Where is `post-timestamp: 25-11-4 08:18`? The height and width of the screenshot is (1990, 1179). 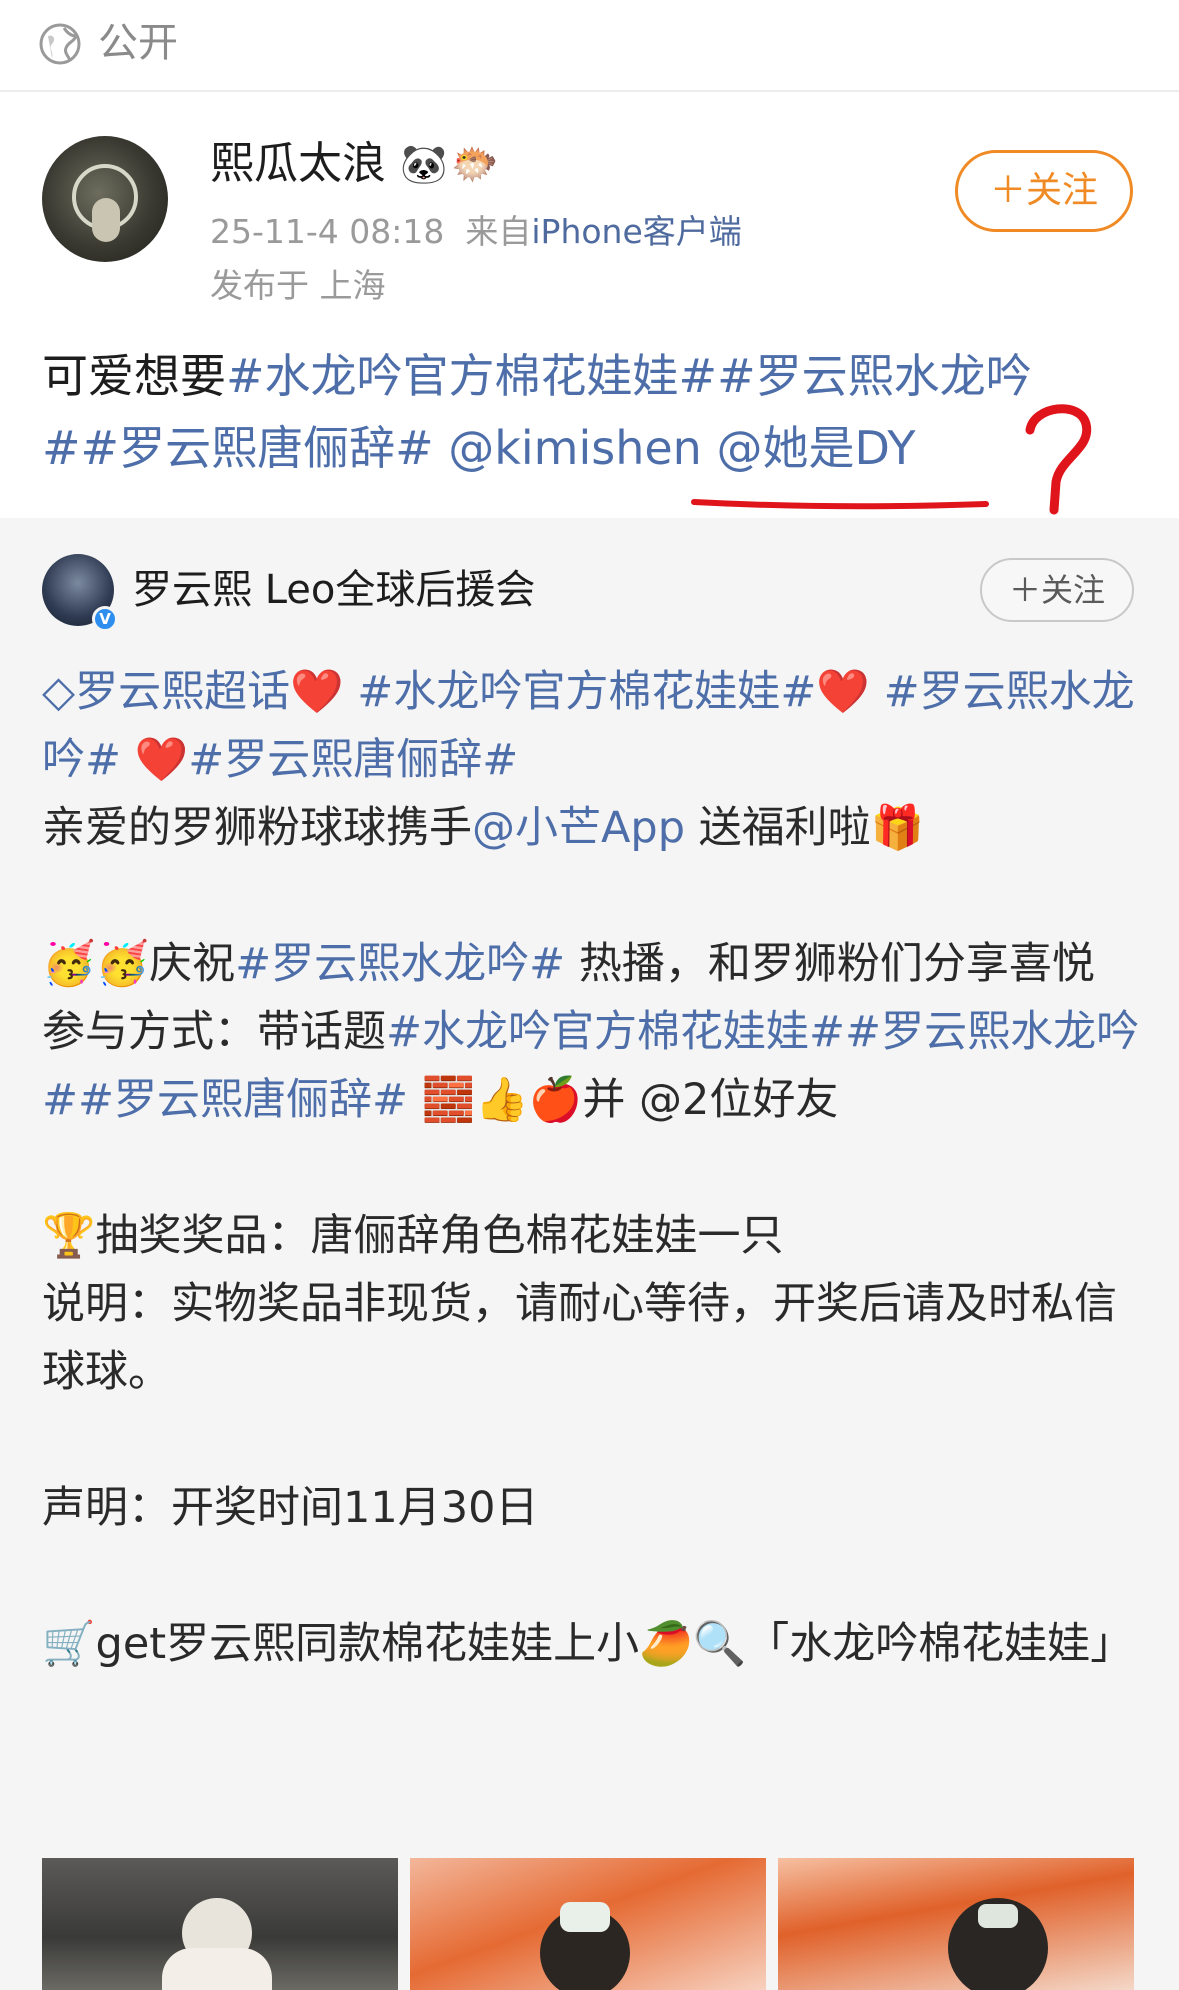 post-timestamp: 25-11-4 08:18 is located at coordinates (327, 231).